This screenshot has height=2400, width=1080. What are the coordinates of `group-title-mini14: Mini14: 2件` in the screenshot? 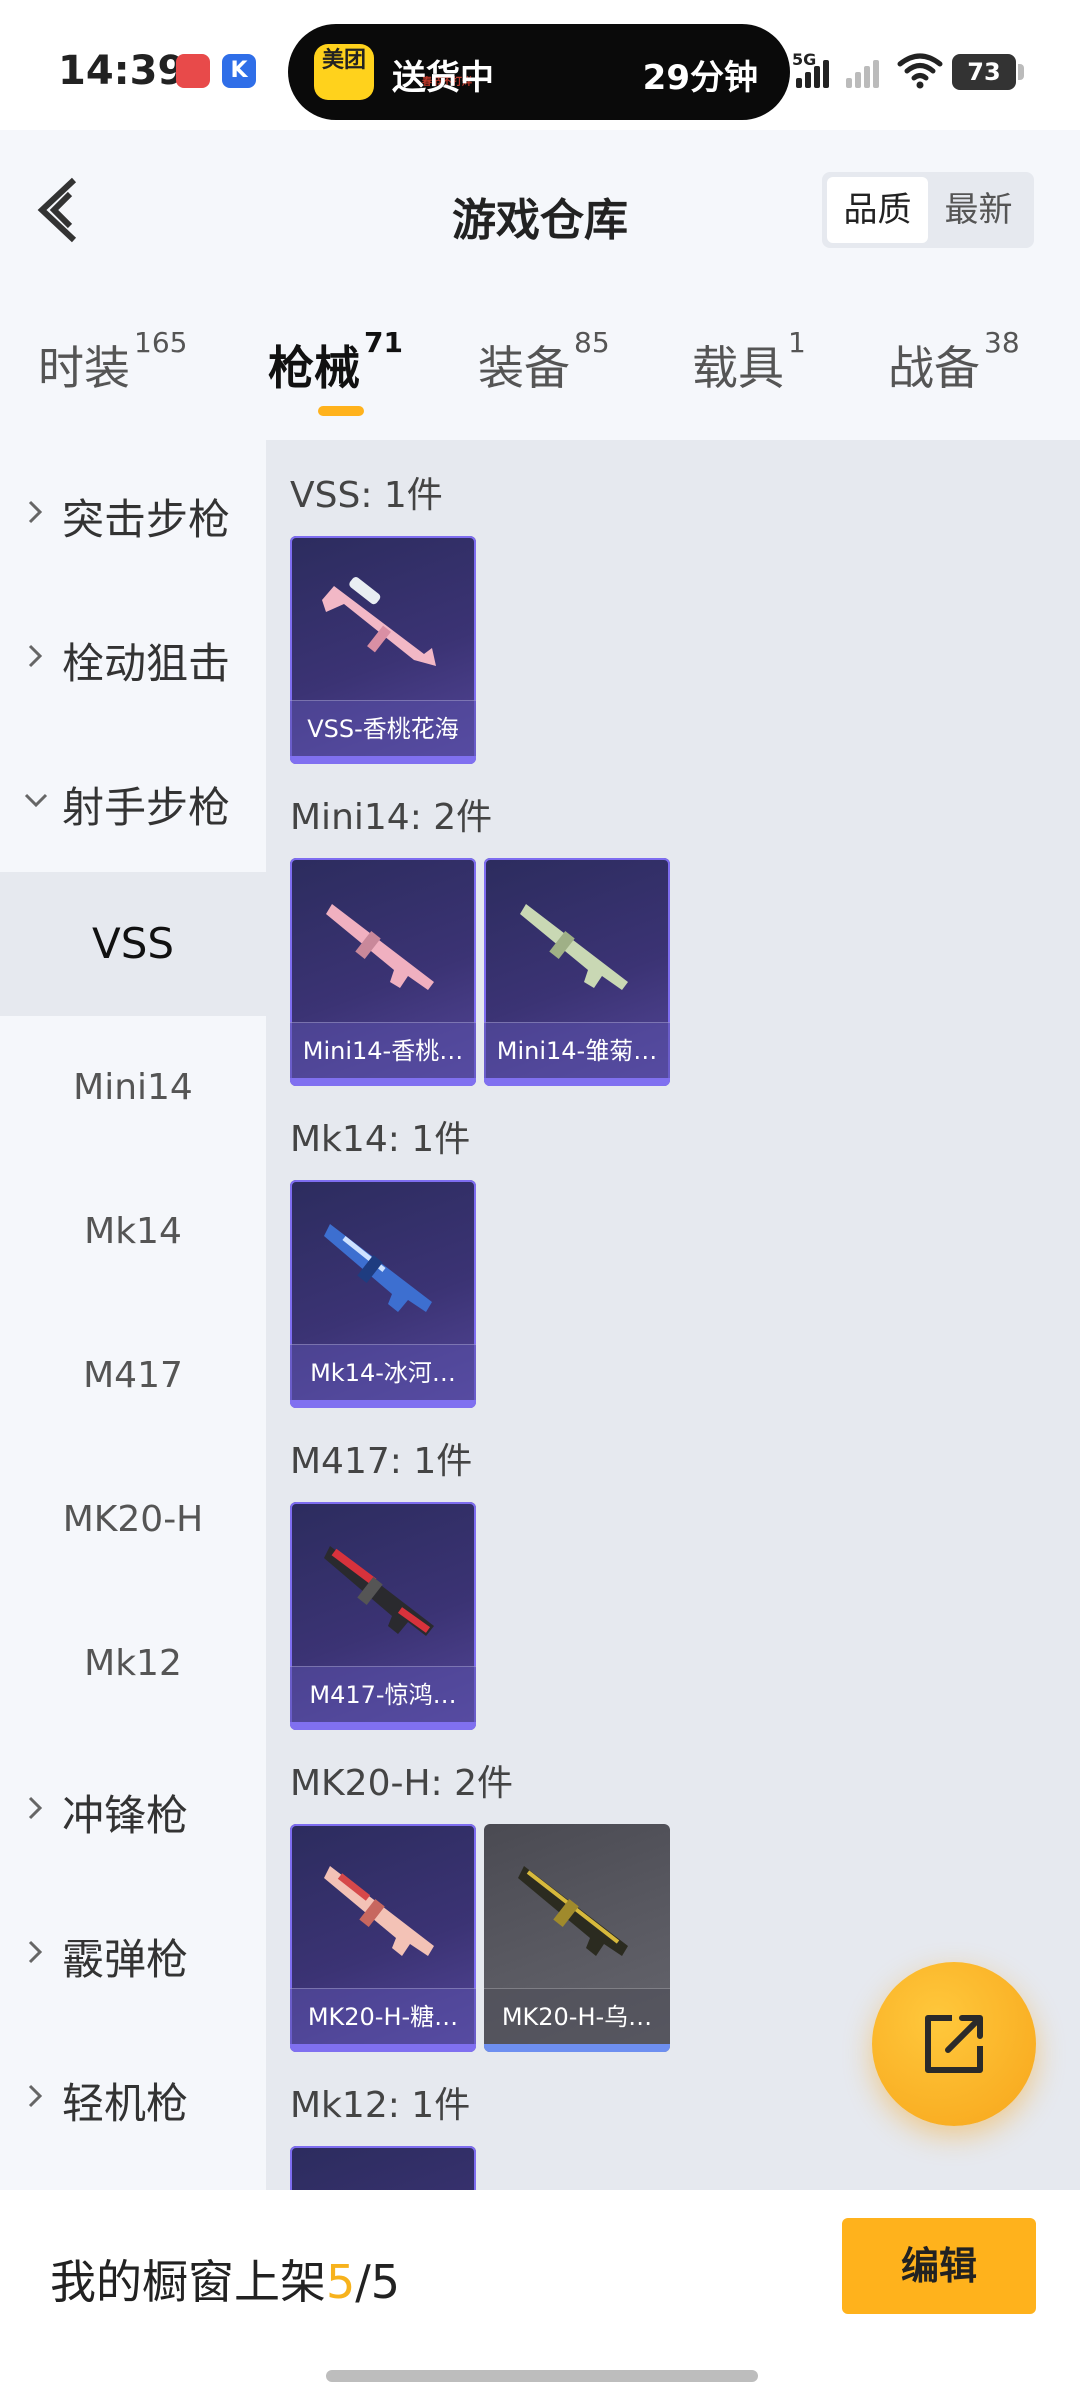 It's located at (391, 817).